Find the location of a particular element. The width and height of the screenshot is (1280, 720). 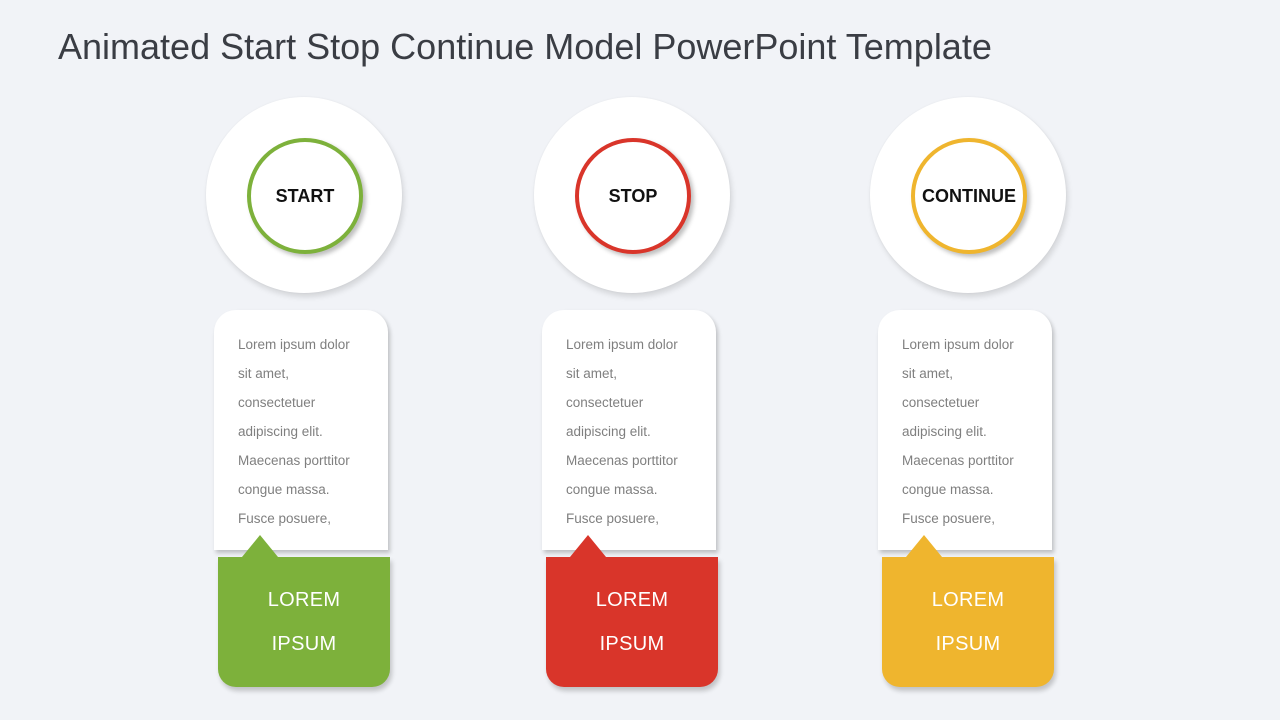

stop-outer-circle: STOP is located at coordinates (632, 195).